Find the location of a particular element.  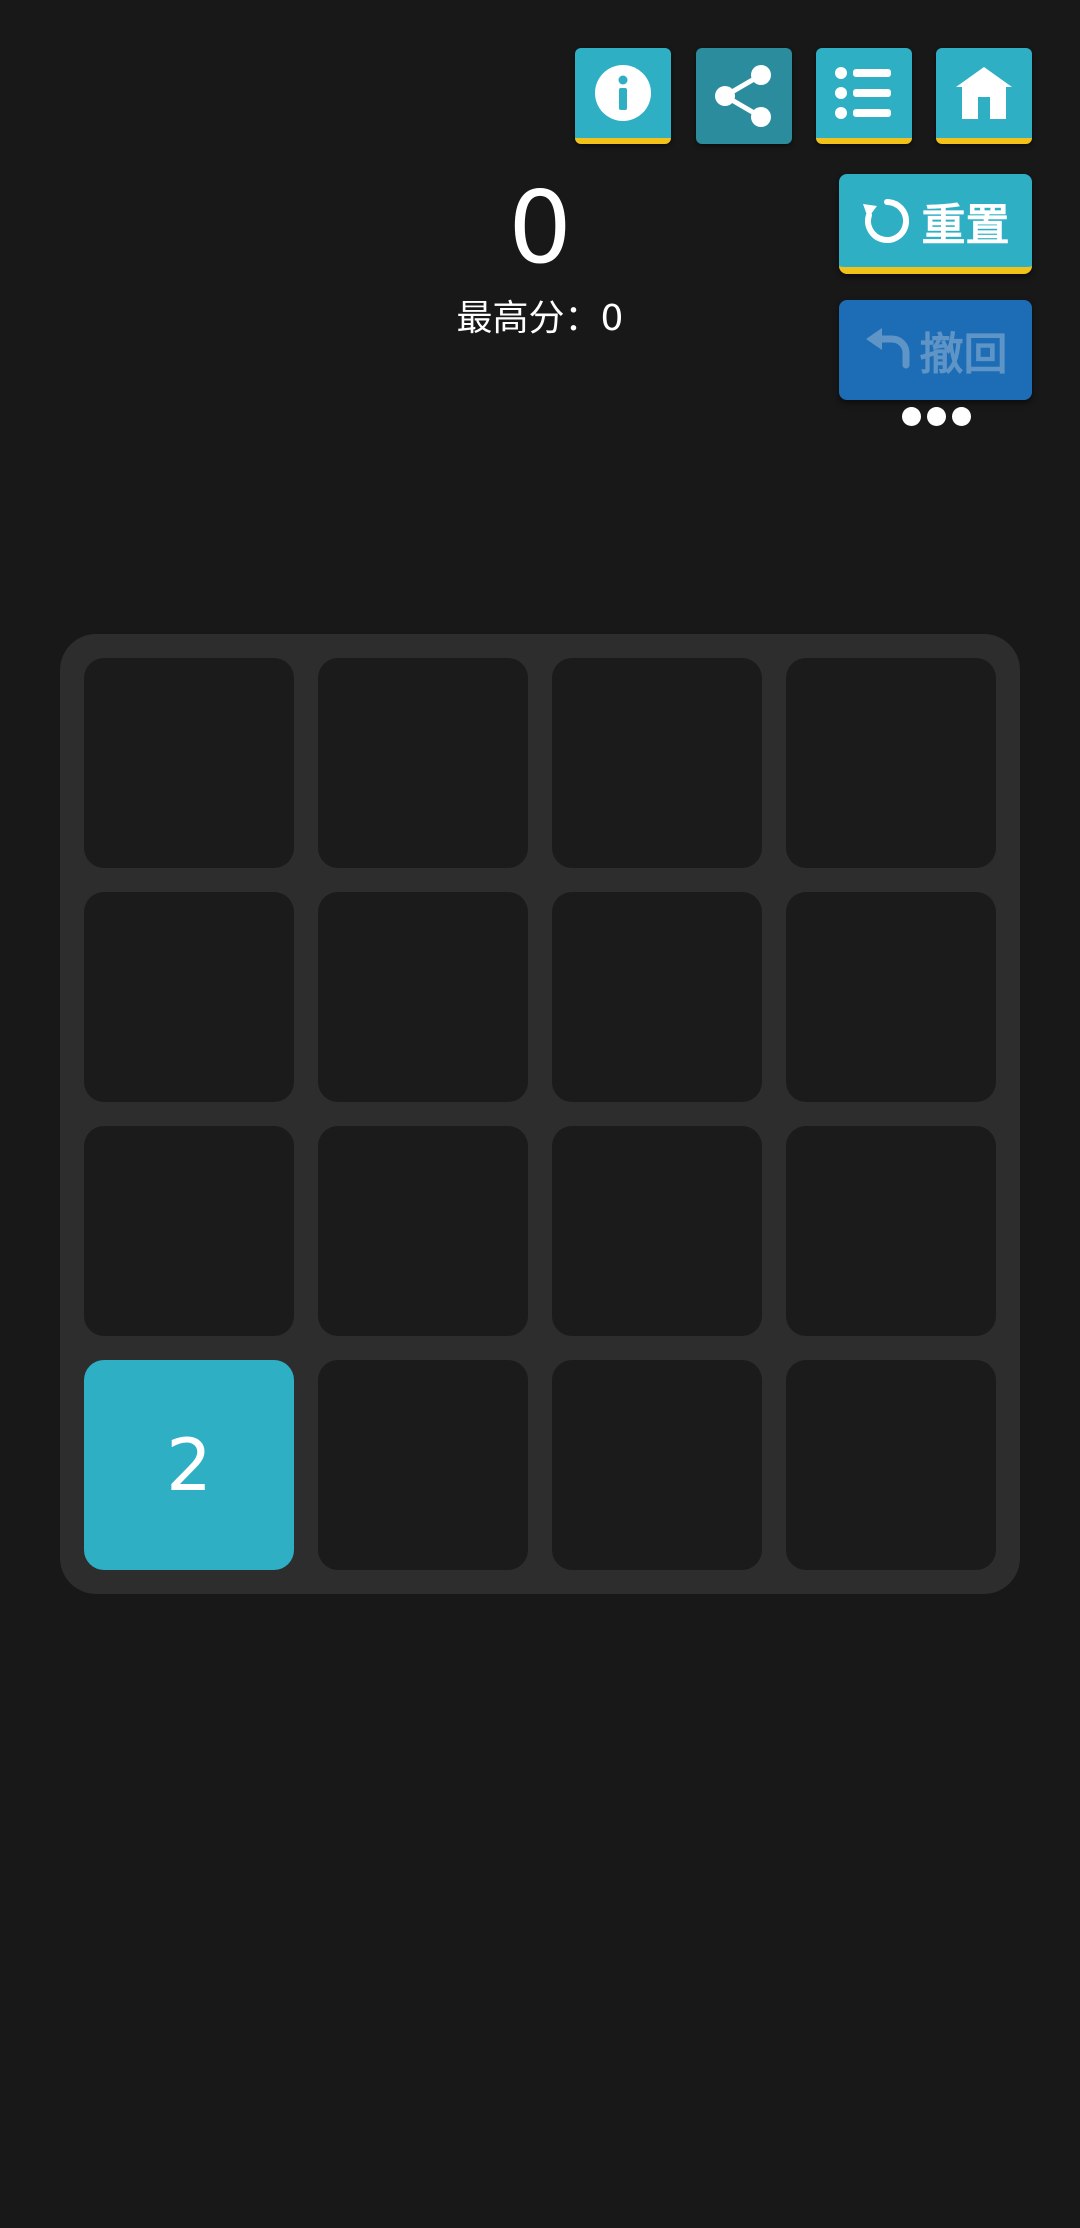

undo-label: 撤回 is located at coordinates (963, 354).